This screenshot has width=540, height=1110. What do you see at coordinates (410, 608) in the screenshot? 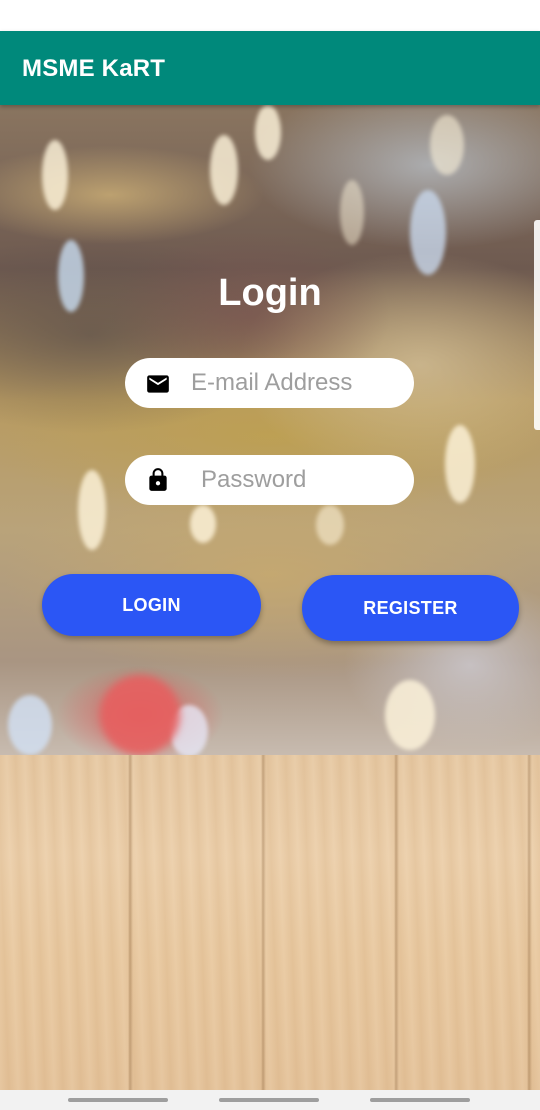
I see `register-button: REGISTER` at bounding box center [410, 608].